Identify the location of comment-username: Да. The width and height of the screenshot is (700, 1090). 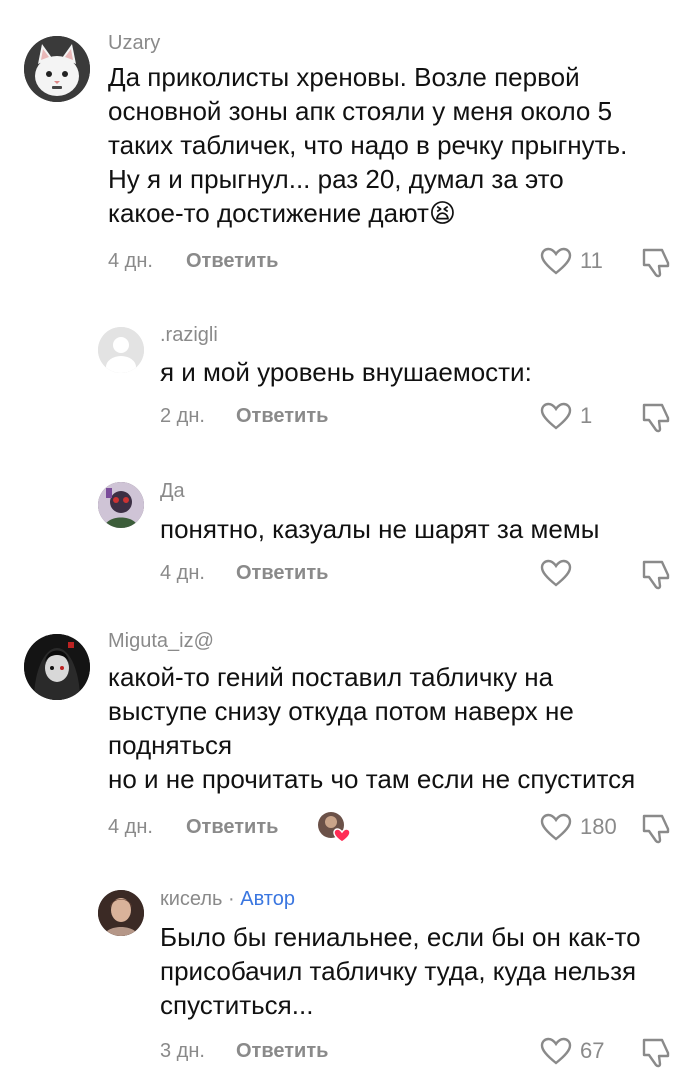
(172, 491).